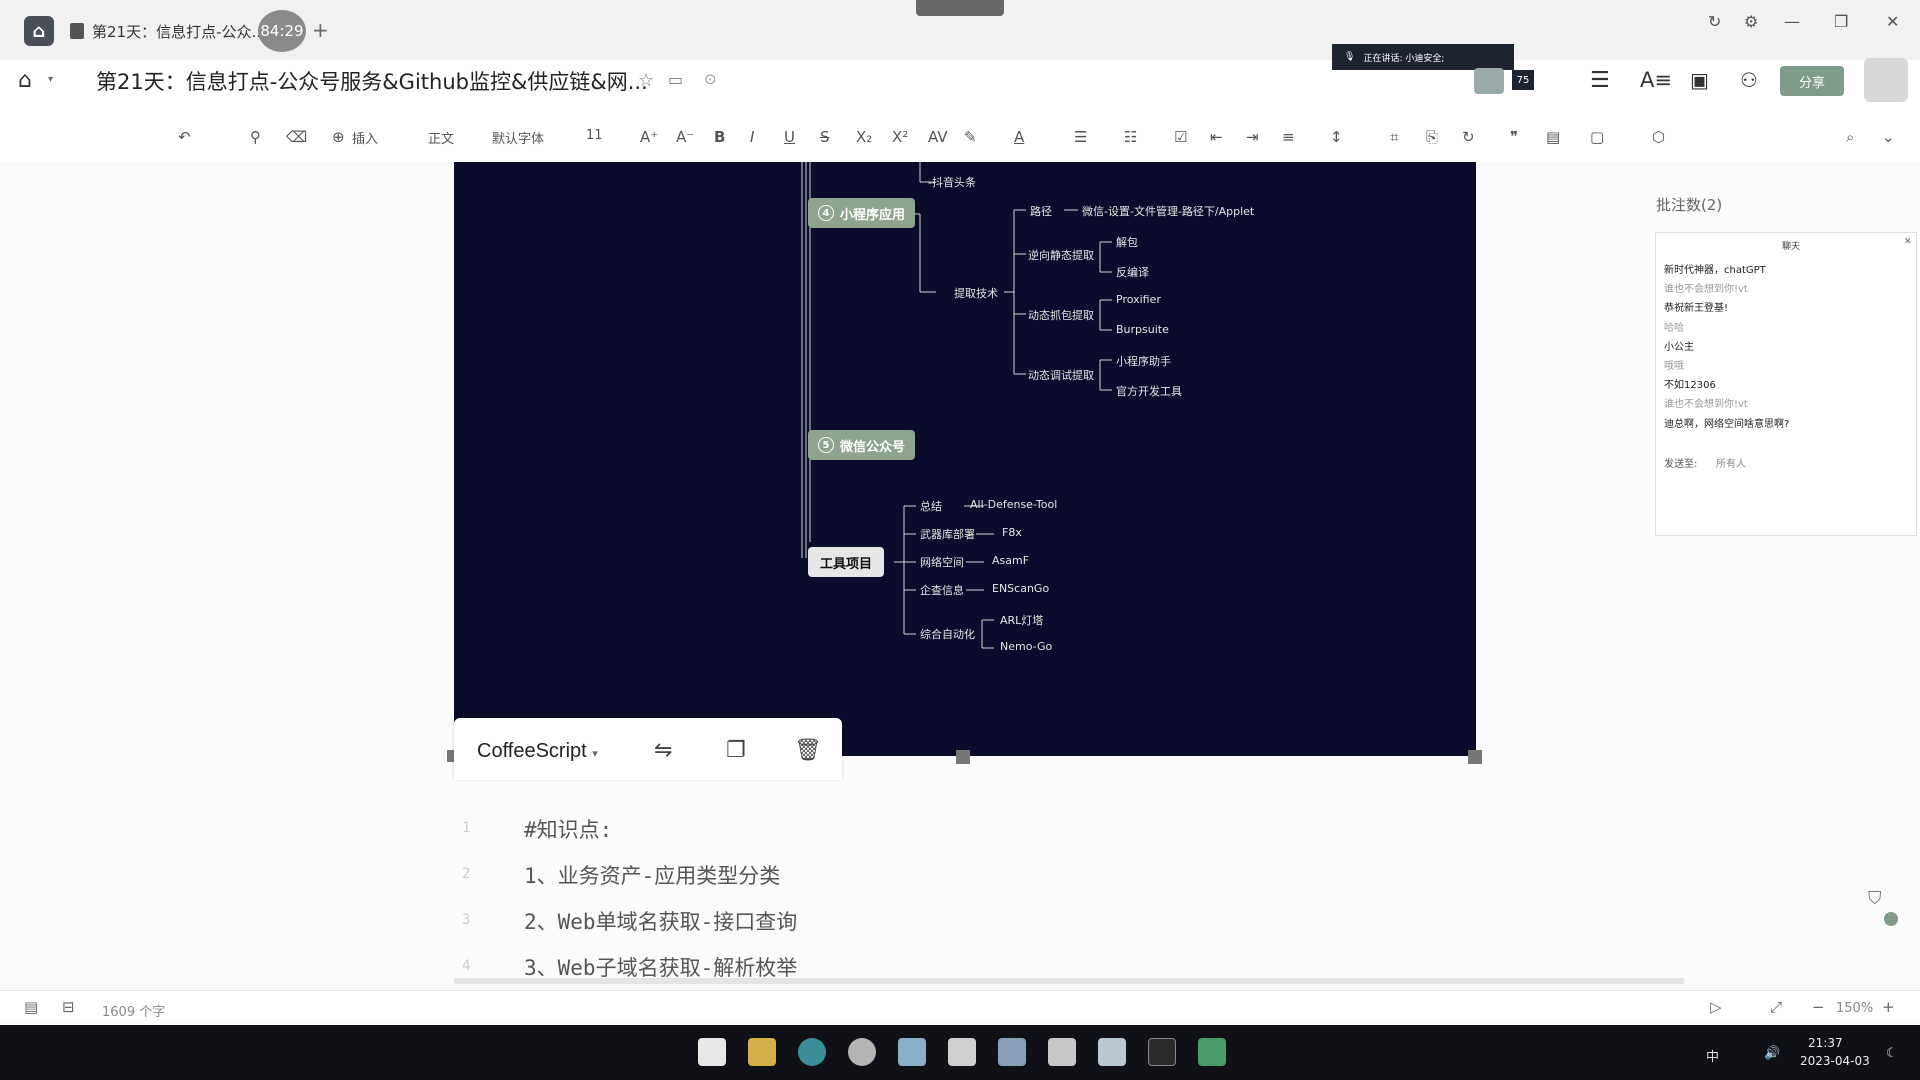 The width and height of the screenshot is (1920, 1080). Describe the element at coordinates (789, 137) in the screenshot. I see `underline-icon: U` at that location.